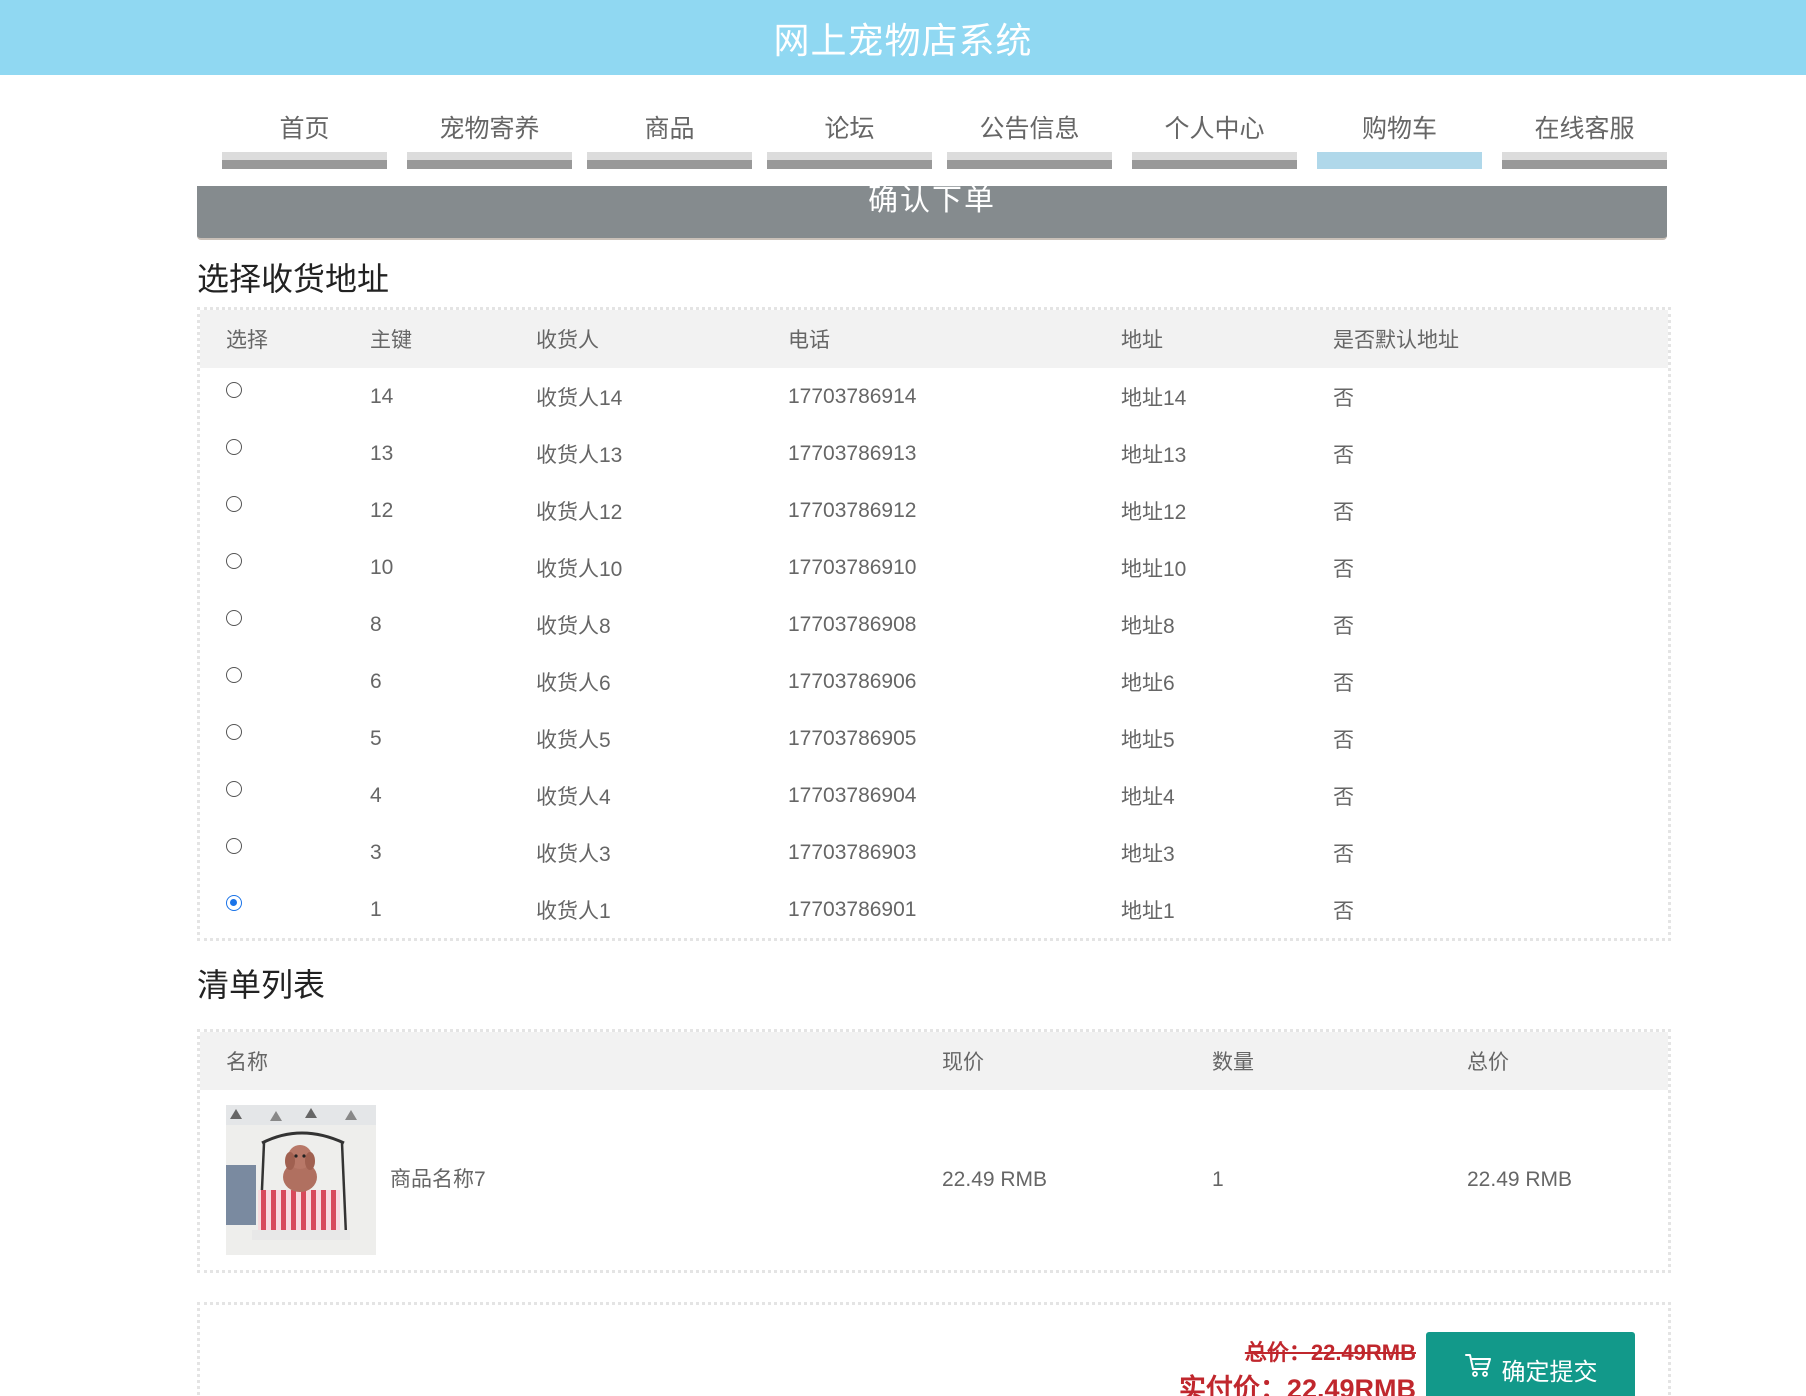 This screenshot has width=1806, height=1396. Describe the element at coordinates (1154, 455) in the screenshot. I see `address-cell-address: 地址13` at that location.